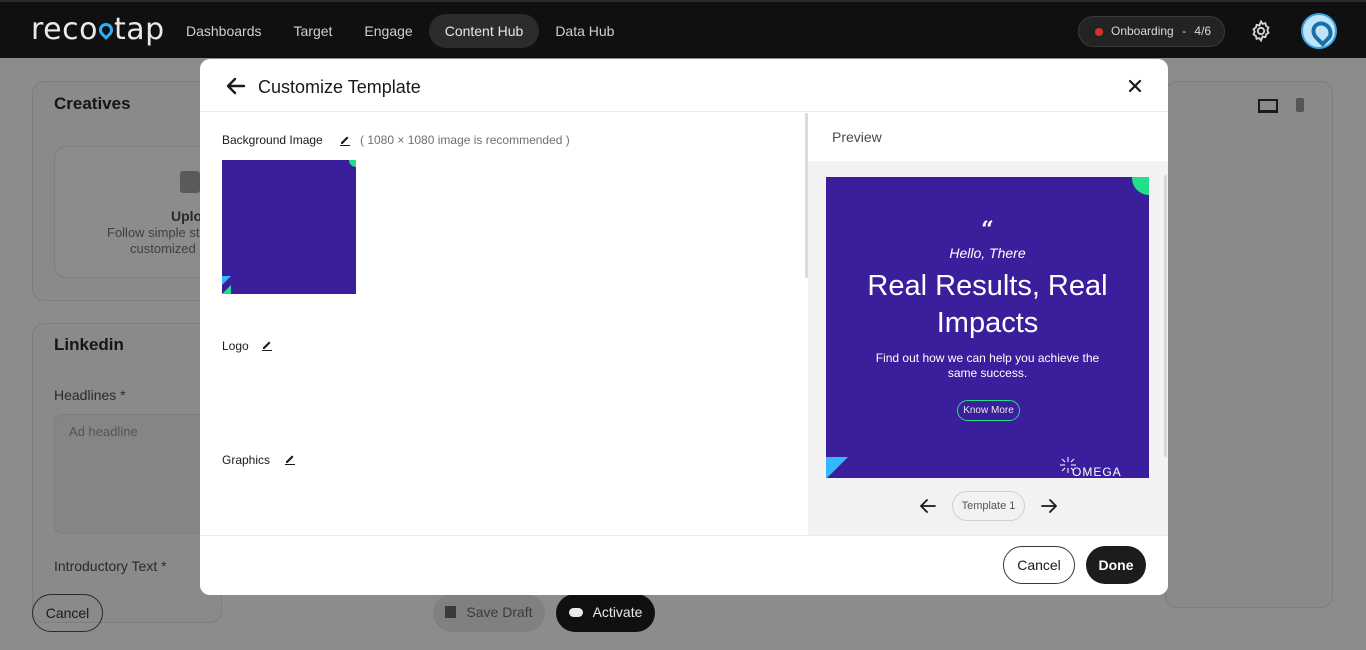 Image resolution: width=1366 pixels, height=650 pixels. I want to click on upload-icon, so click(190, 182).